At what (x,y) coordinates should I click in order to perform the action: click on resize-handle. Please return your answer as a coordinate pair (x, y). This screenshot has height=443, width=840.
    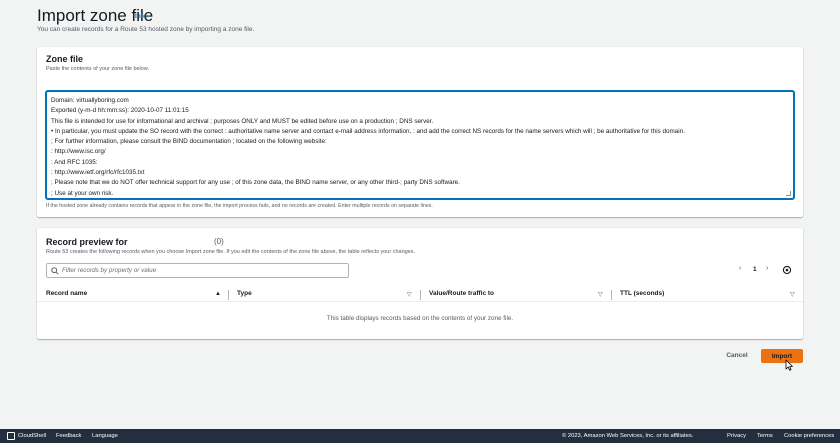
    Looking at the image, I should click on (788, 193).